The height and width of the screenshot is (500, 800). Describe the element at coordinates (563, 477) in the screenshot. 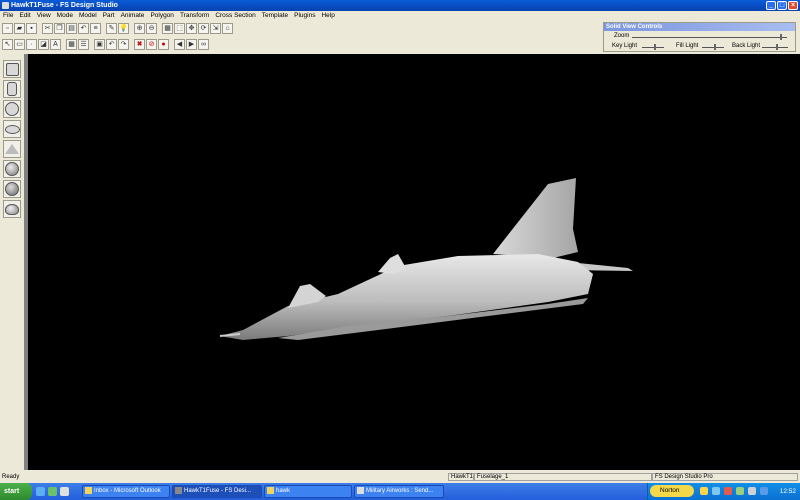

I see `status-part: Fuselage_1` at that location.